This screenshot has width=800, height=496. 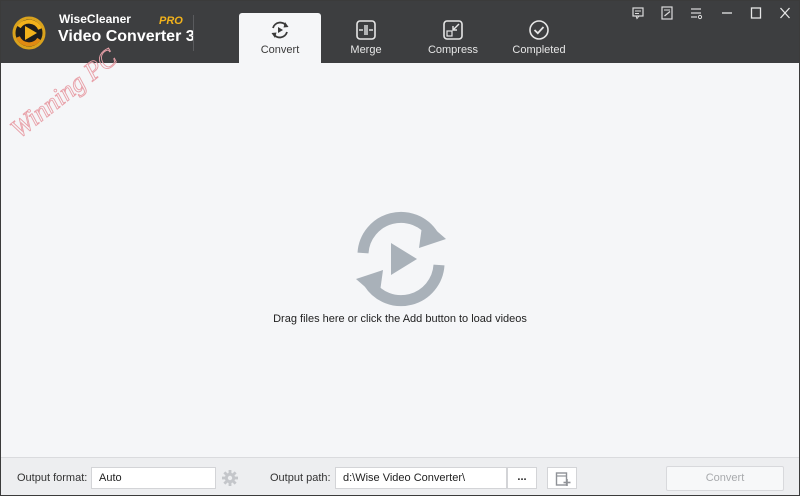 I want to click on tab-convert: Convert, so click(x=280, y=38).